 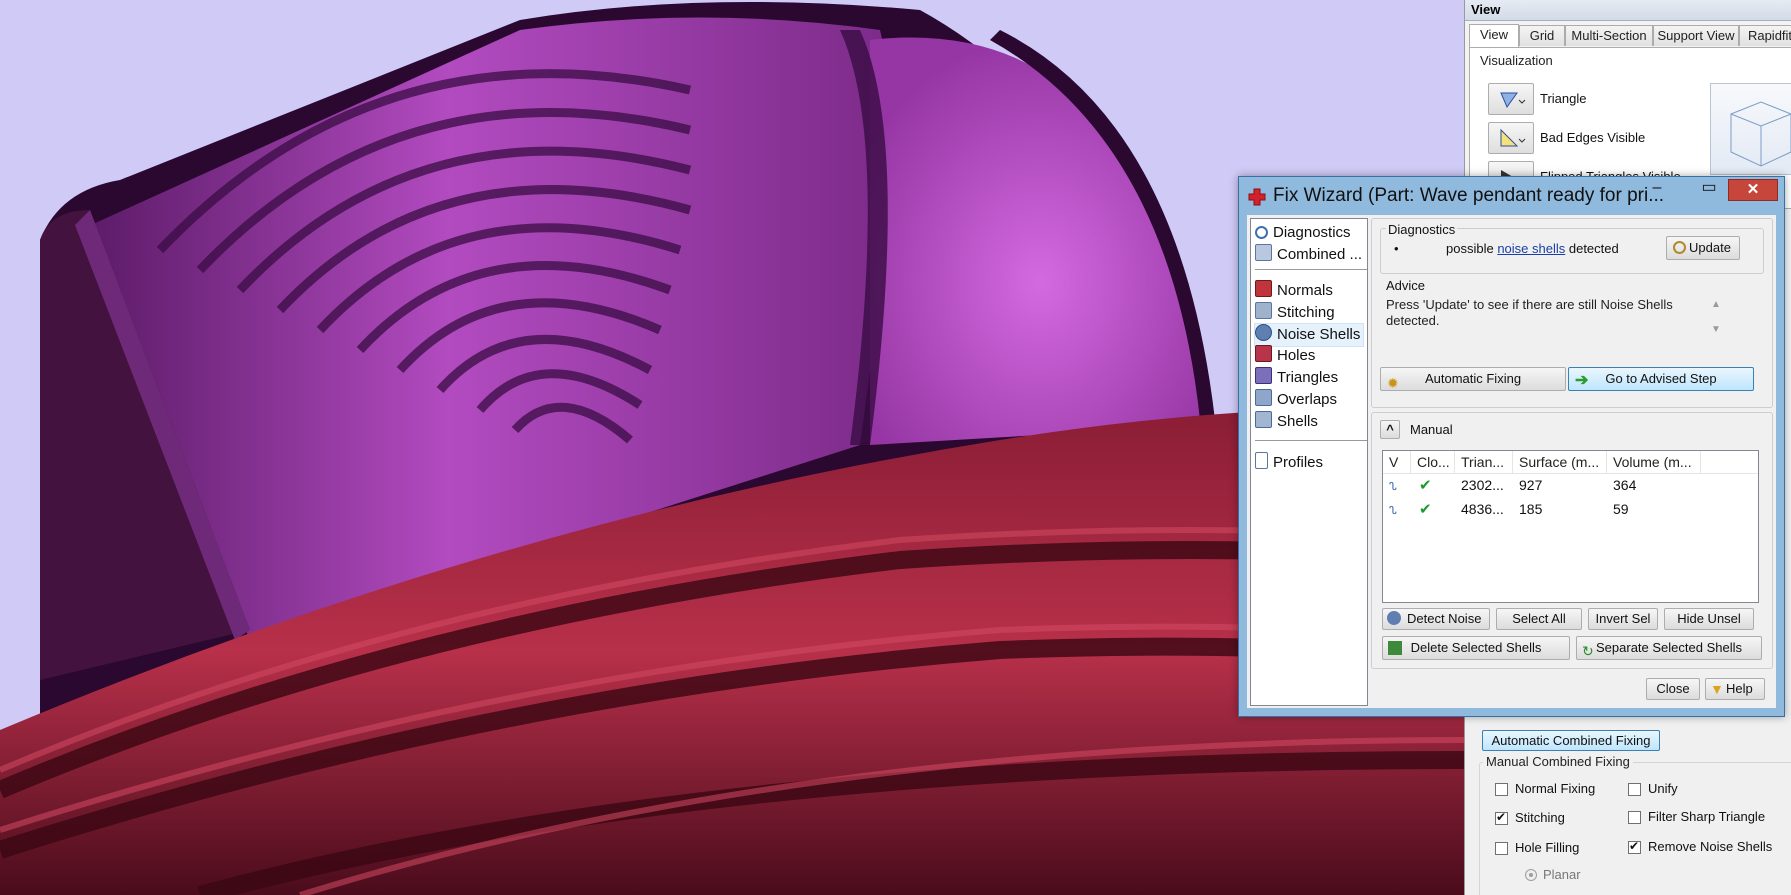 What do you see at coordinates (1696, 35) in the screenshot?
I see `tab-support-view: Support View` at bounding box center [1696, 35].